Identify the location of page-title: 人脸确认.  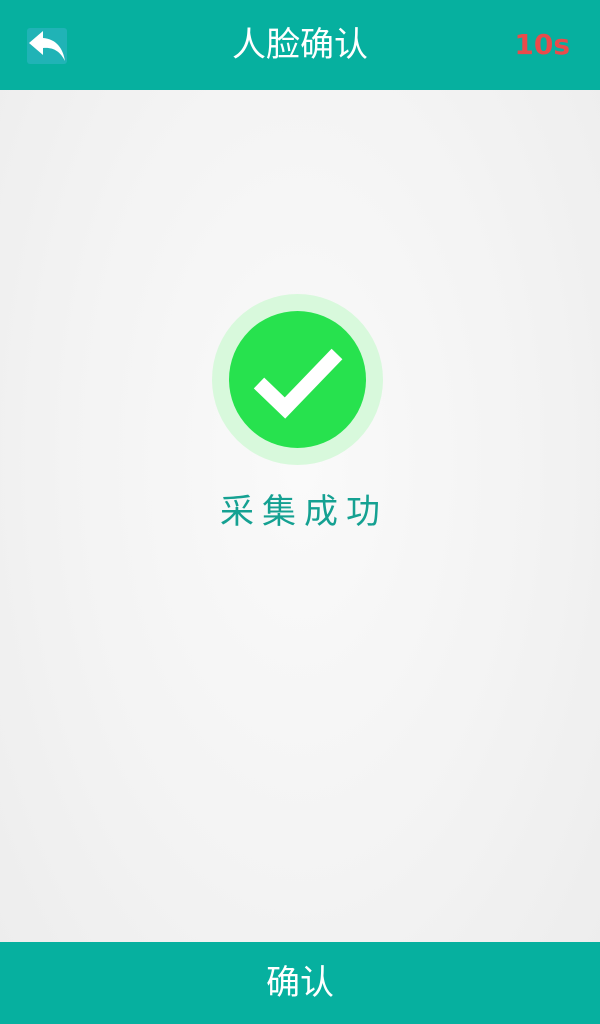
(300, 45).